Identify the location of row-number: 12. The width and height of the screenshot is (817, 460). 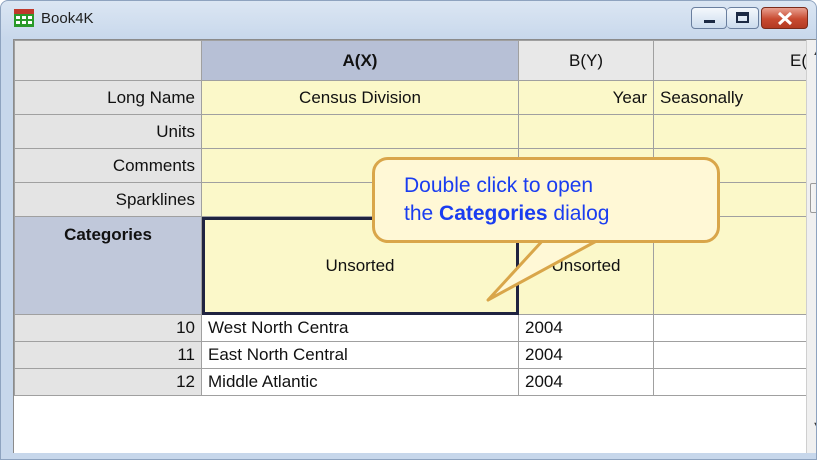
(108, 382).